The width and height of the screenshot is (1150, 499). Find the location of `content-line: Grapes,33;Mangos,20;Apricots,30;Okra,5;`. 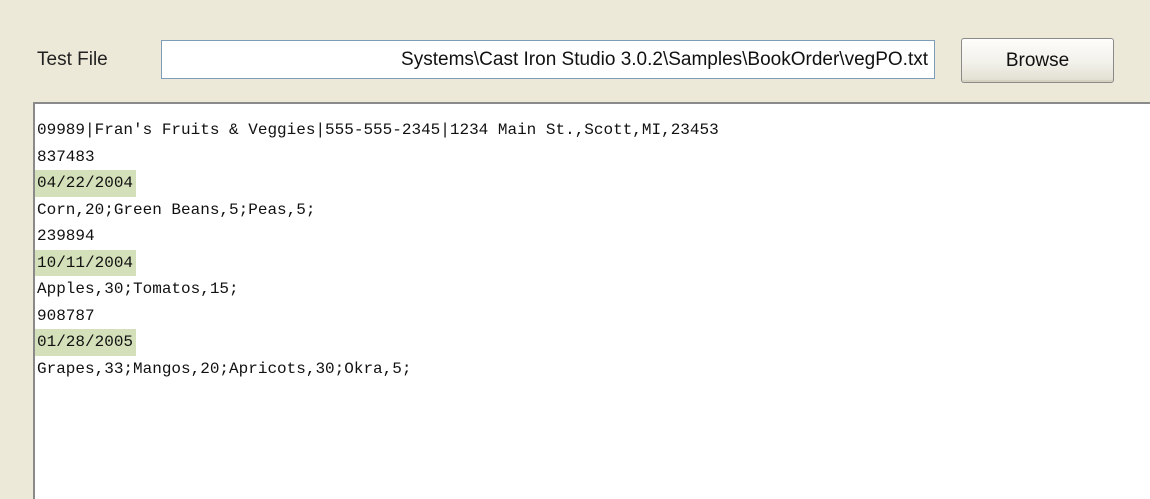

content-line: Grapes,33;Mangos,20;Apricots,30;Okra,5; is located at coordinates (378, 369).